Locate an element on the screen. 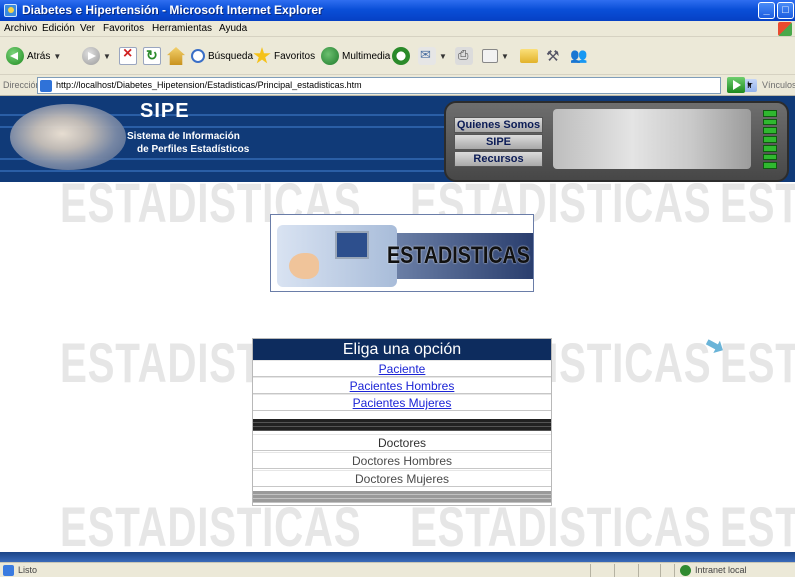 Image resolution: width=795 pixels, height=577 pixels. home-button is located at coordinates (176, 56).